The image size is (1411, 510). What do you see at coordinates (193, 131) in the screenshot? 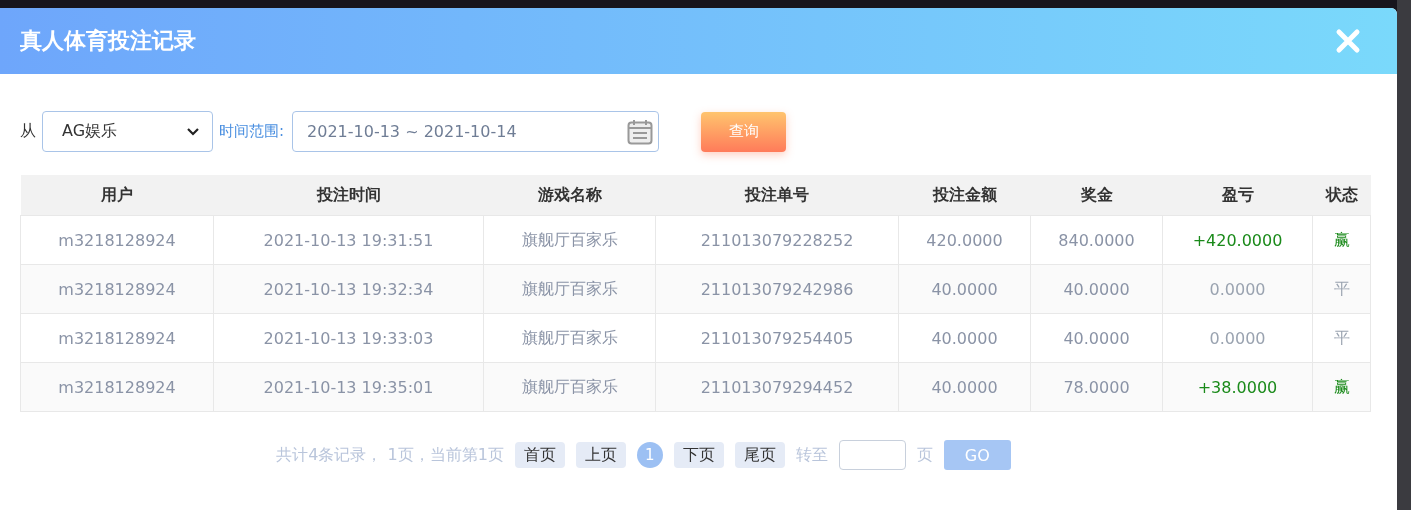
I see `chevron-icon` at bounding box center [193, 131].